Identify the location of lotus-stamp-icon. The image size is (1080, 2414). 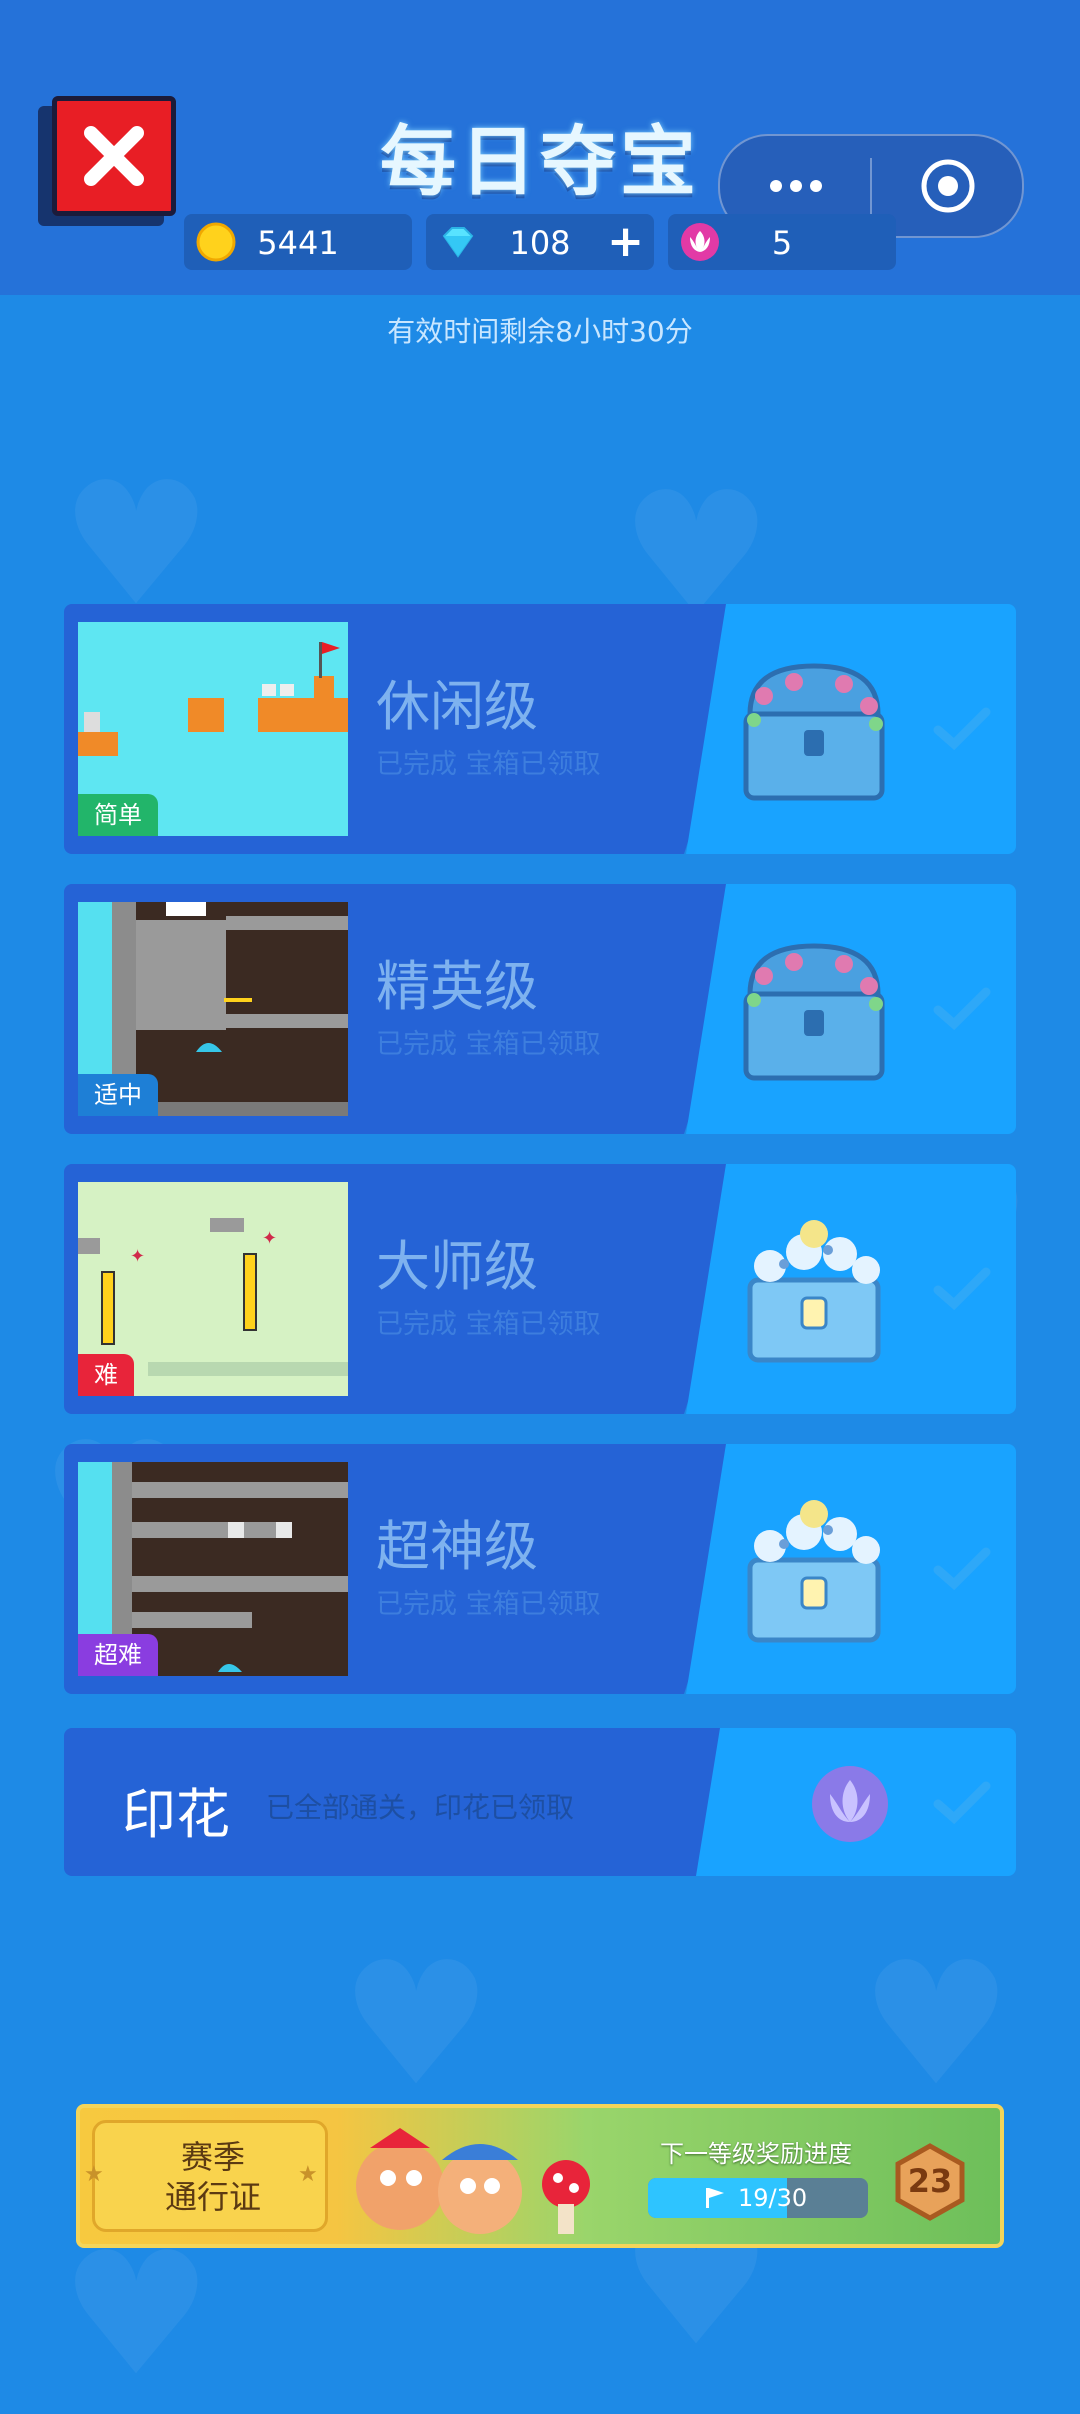
(850, 1804).